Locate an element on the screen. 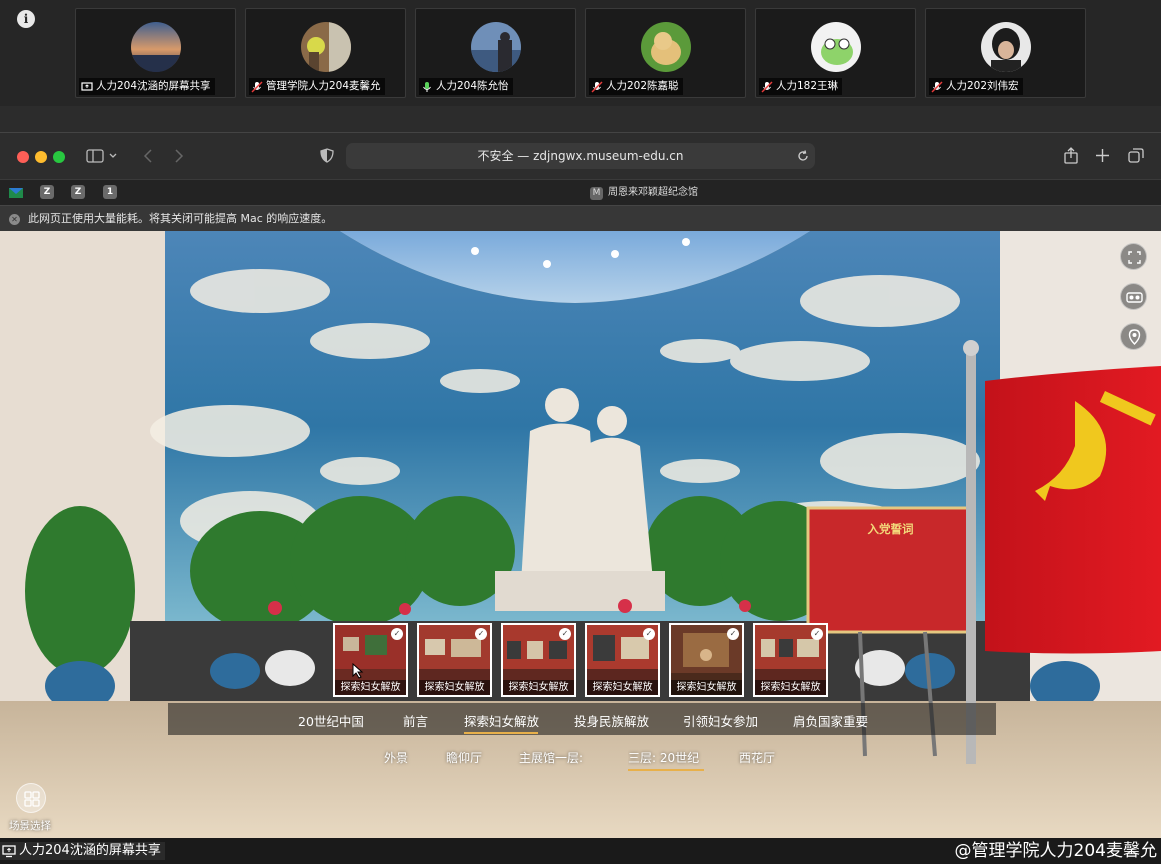 The image size is (1161, 864). reload-icon is located at coordinates (803, 156).